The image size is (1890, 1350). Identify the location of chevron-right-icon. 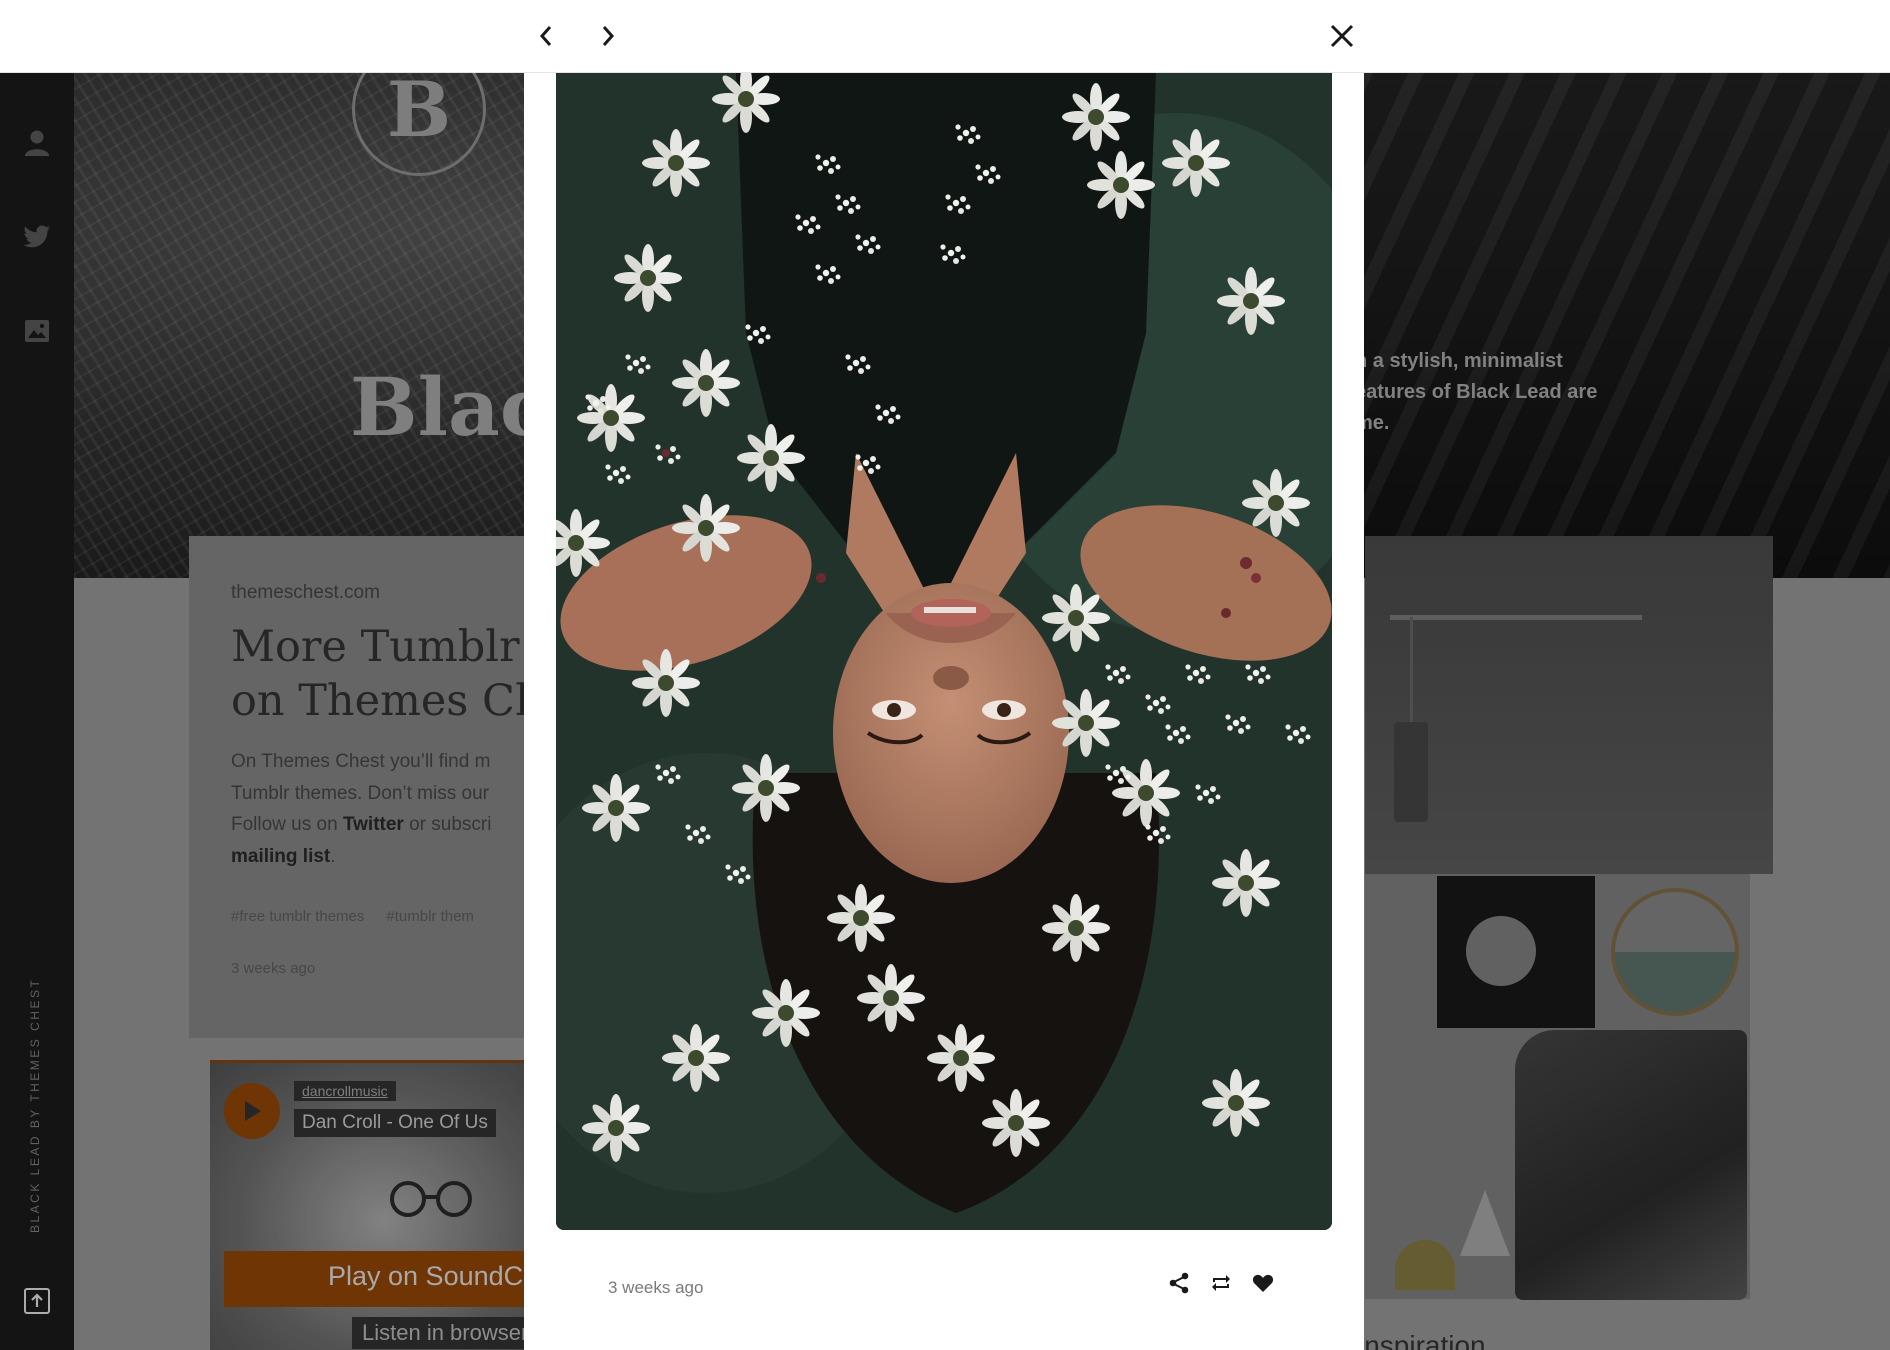
(608, 36).